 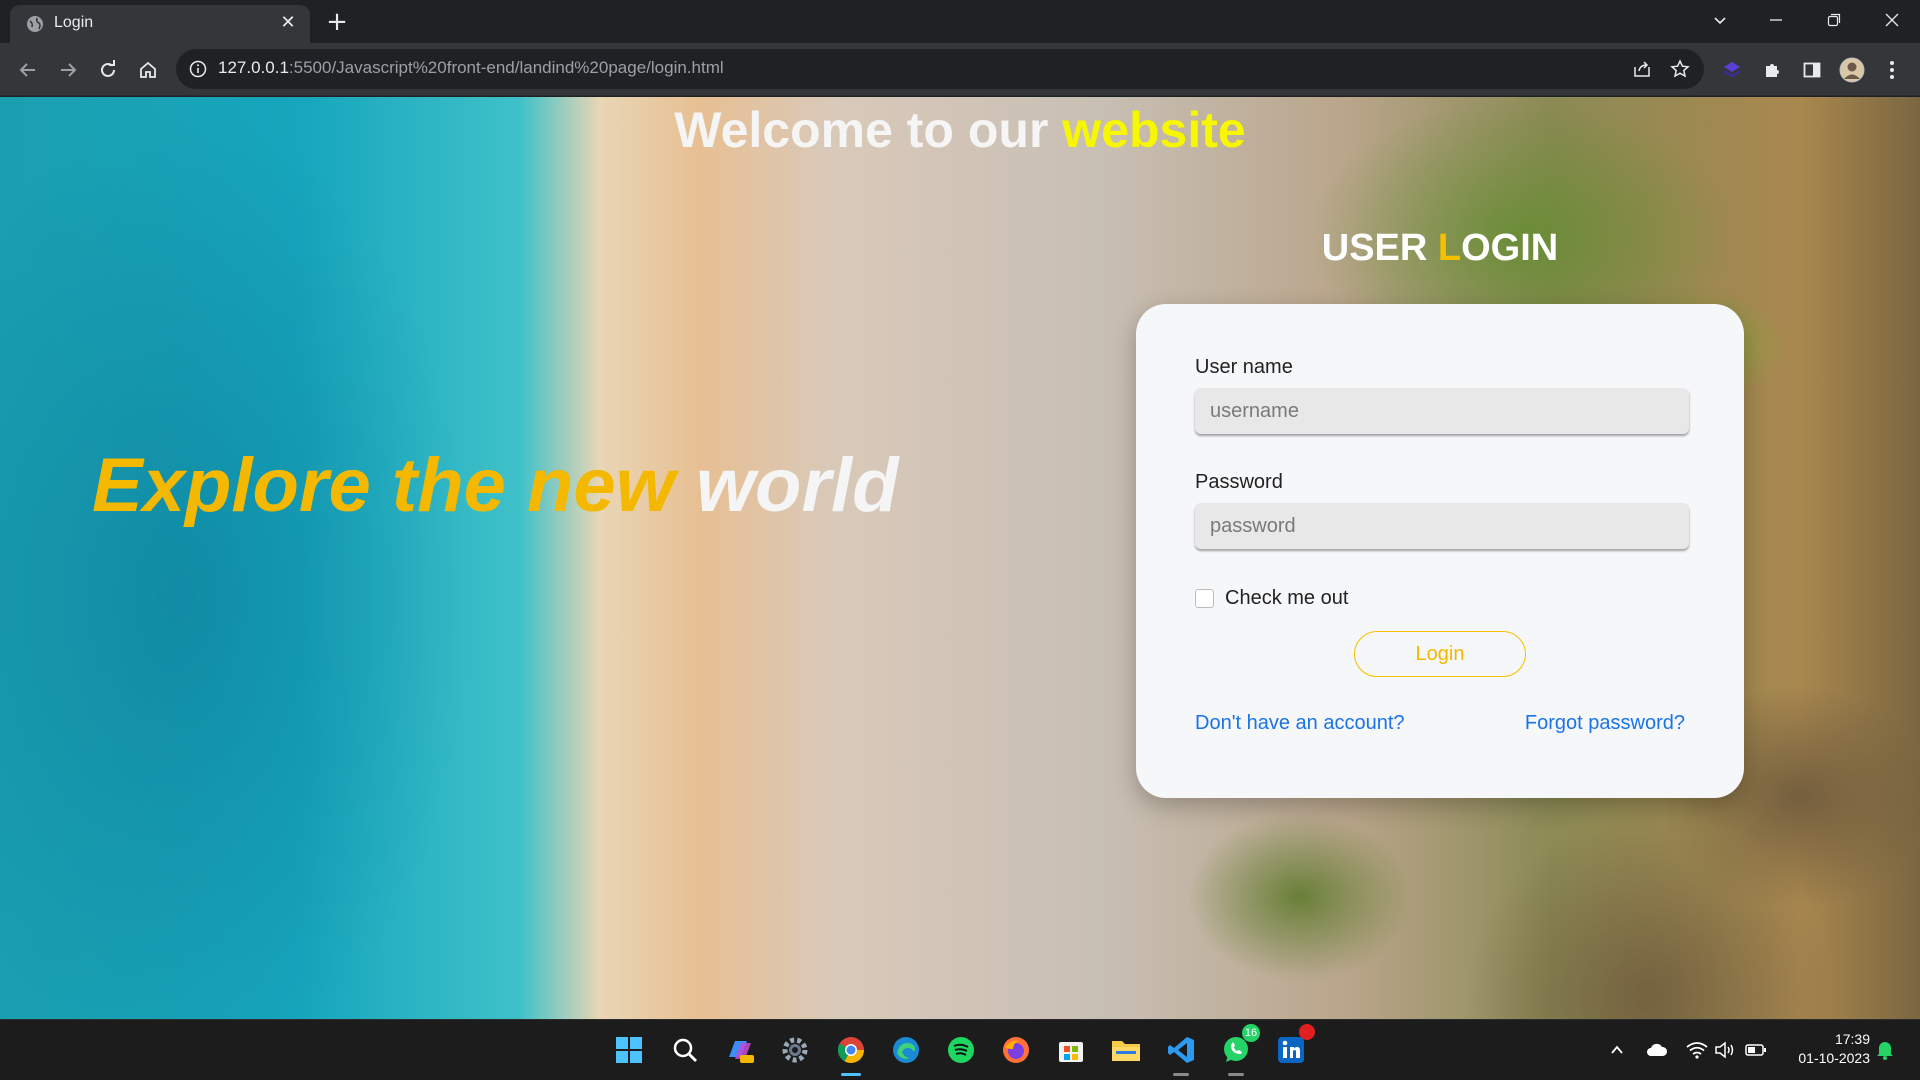 What do you see at coordinates (1294, 1046) in the screenshot?
I see `linkedin-icon` at bounding box center [1294, 1046].